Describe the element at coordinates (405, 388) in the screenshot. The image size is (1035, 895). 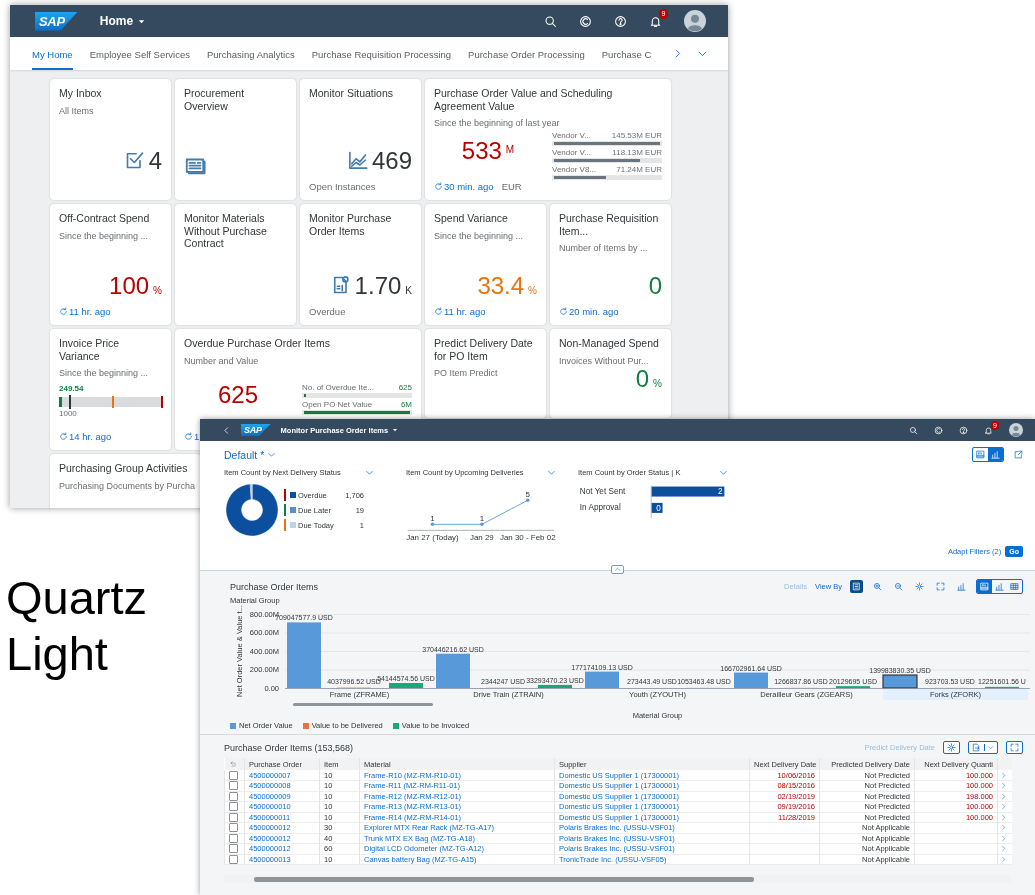
I see `comparison-value: 625` at that location.